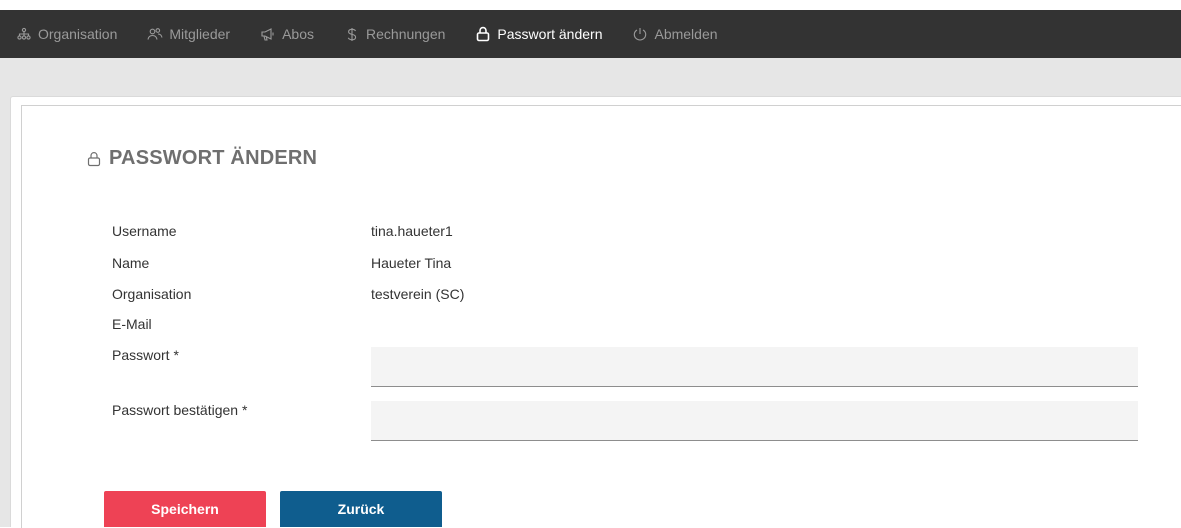 The height and width of the screenshot is (528, 1181). I want to click on name-label: Name, so click(131, 263).